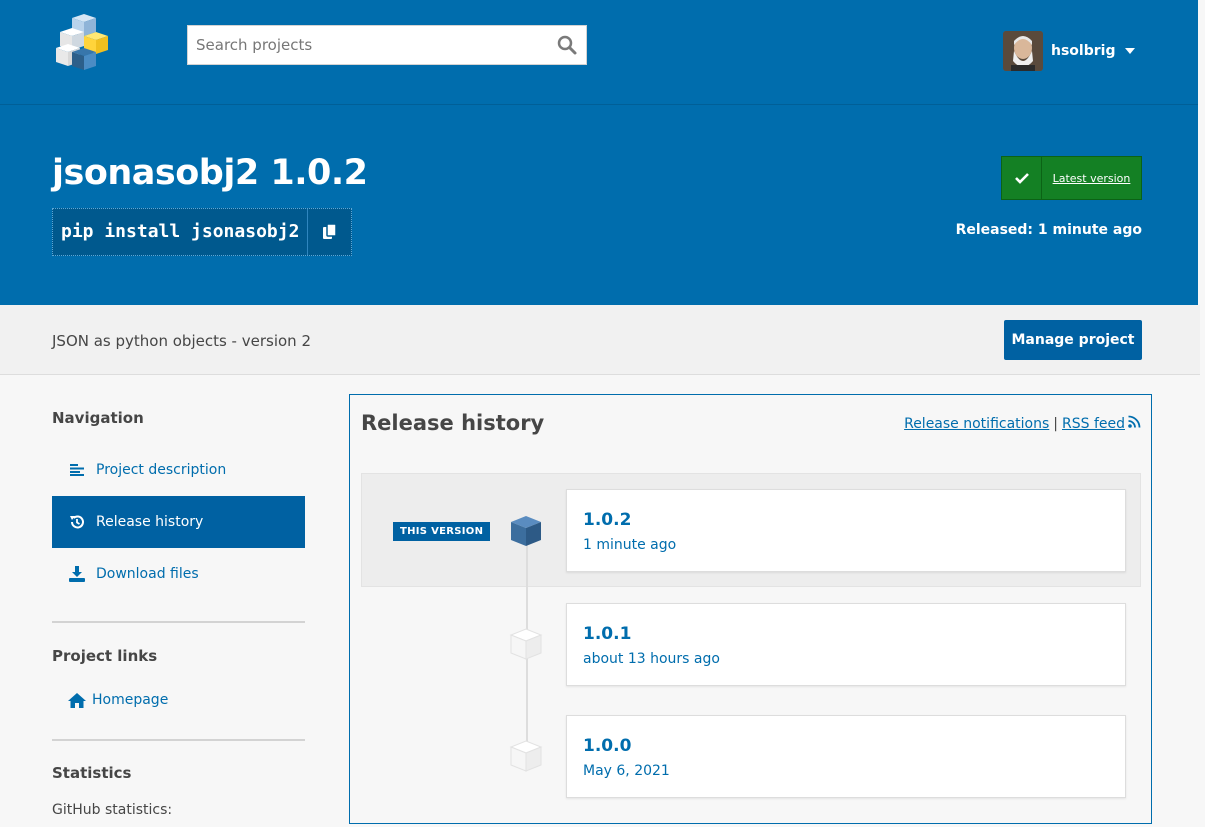 The width and height of the screenshot is (1205, 827). What do you see at coordinates (526, 531) in the screenshot?
I see `current-release-cube-icon` at bounding box center [526, 531].